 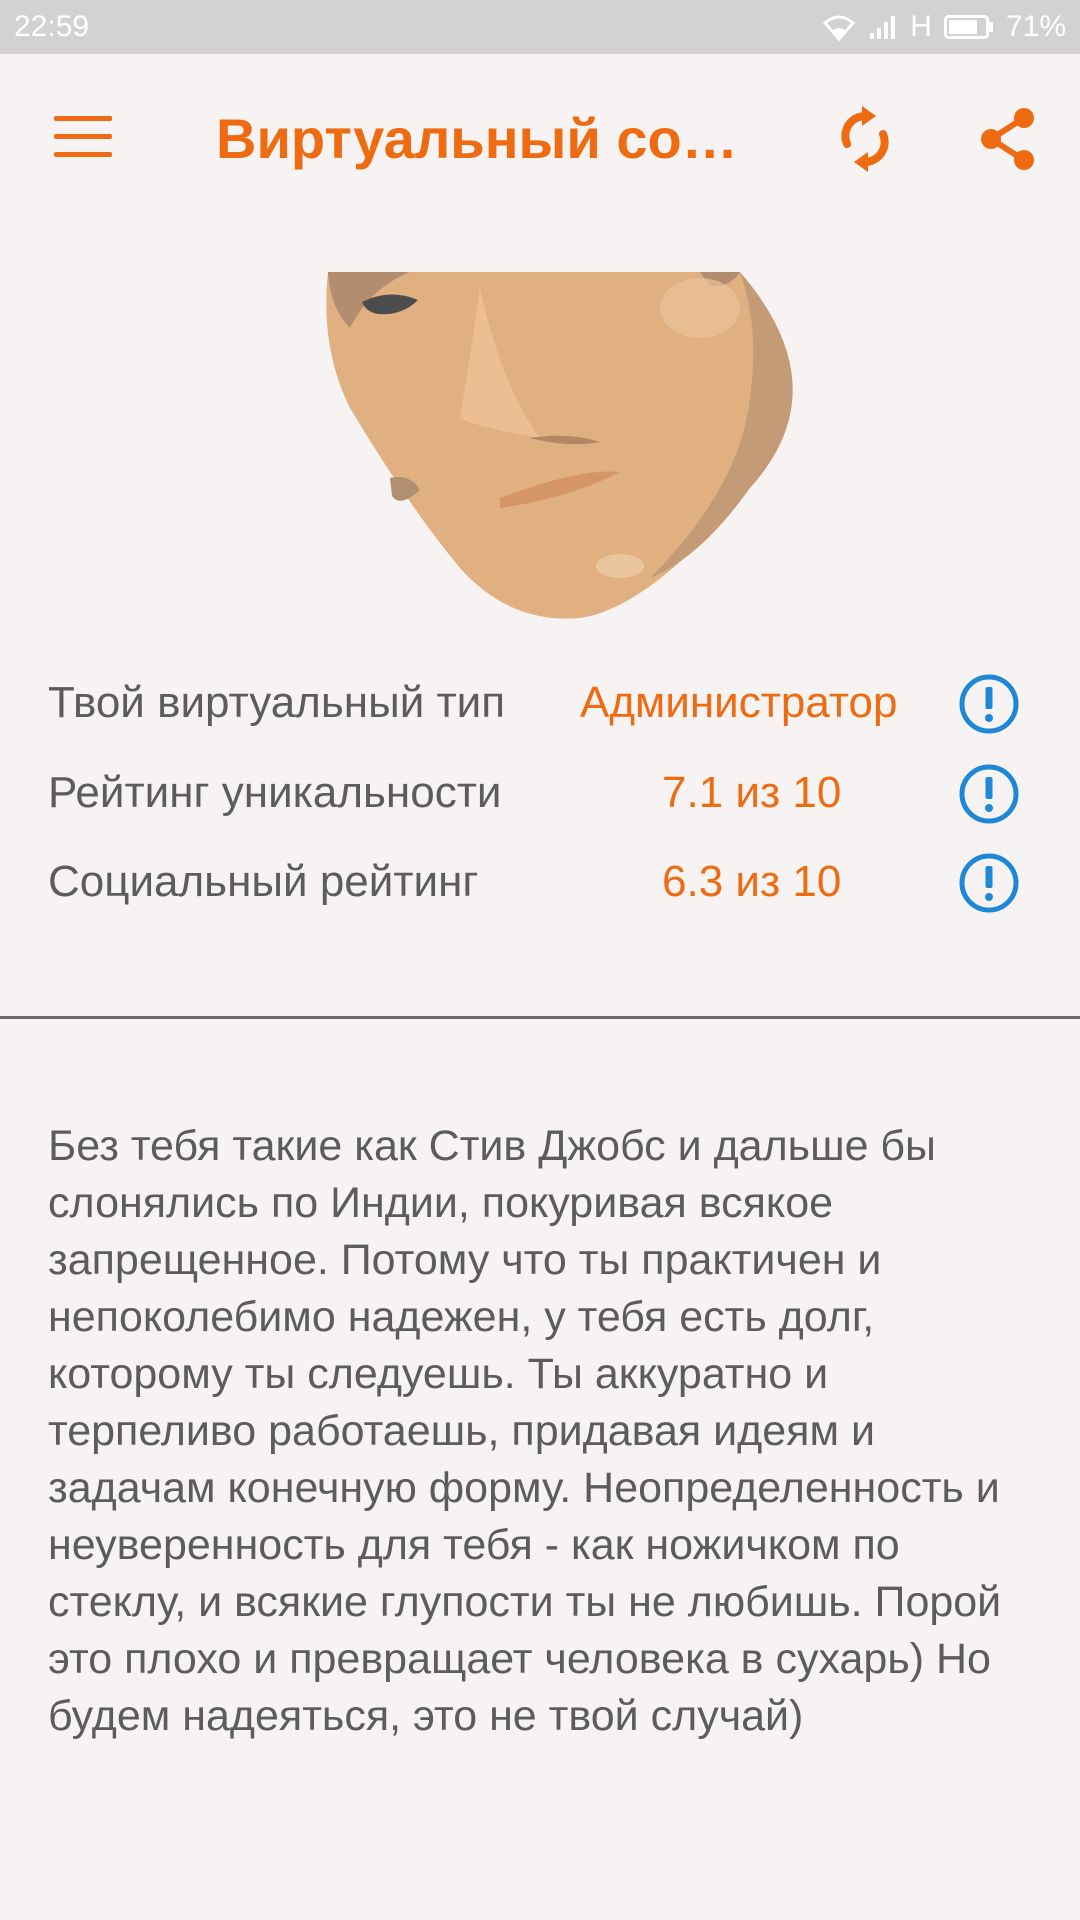 What do you see at coordinates (865, 139) in the screenshot?
I see `refresh-icon` at bounding box center [865, 139].